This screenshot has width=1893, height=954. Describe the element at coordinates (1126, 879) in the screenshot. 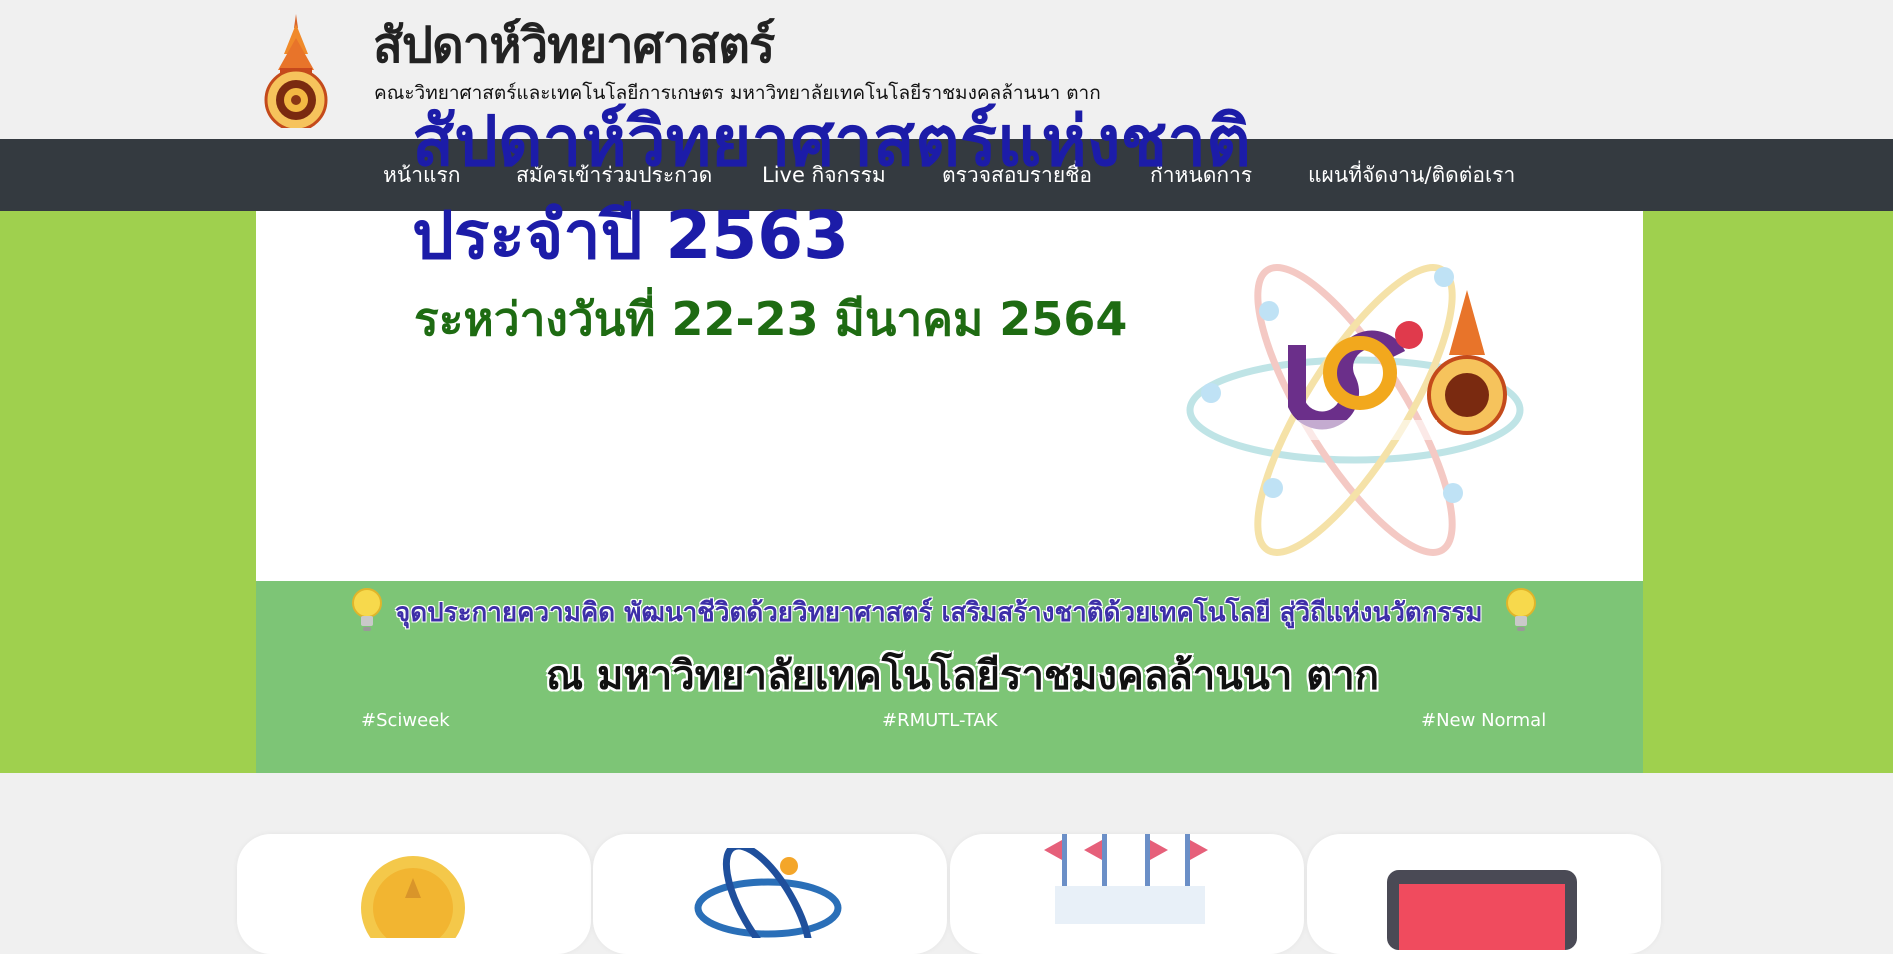

I see `flags-icon` at that location.